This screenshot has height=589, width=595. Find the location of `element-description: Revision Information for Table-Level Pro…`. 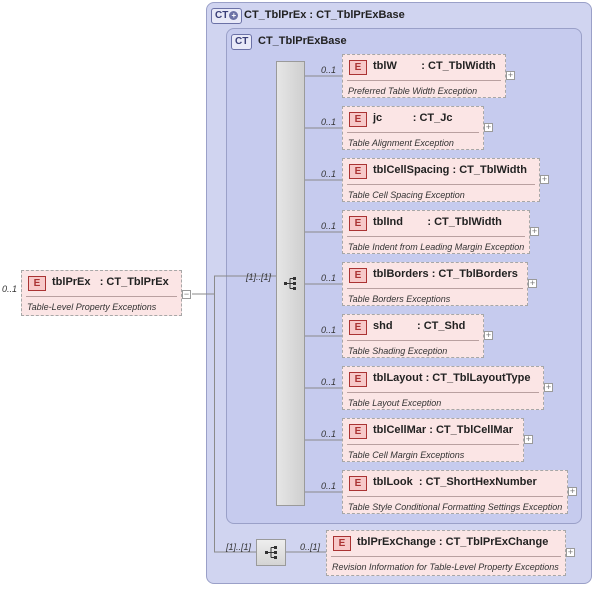

element-description: Revision Information for Table-Level Pro… is located at coordinates (445, 567).